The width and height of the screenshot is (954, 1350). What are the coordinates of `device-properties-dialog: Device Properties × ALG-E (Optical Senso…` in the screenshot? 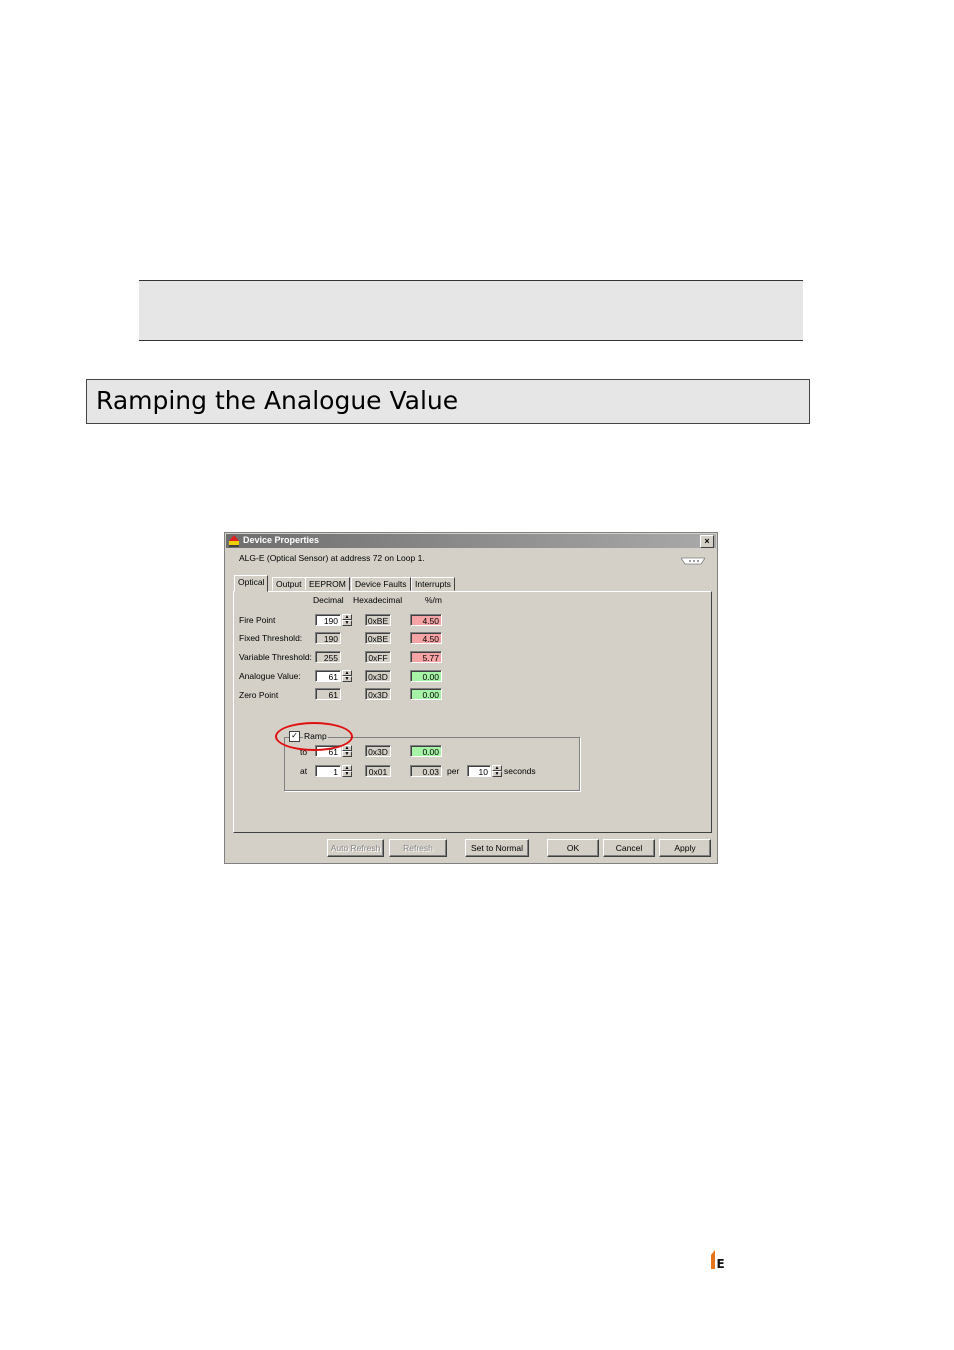 It's located at (471, 698).